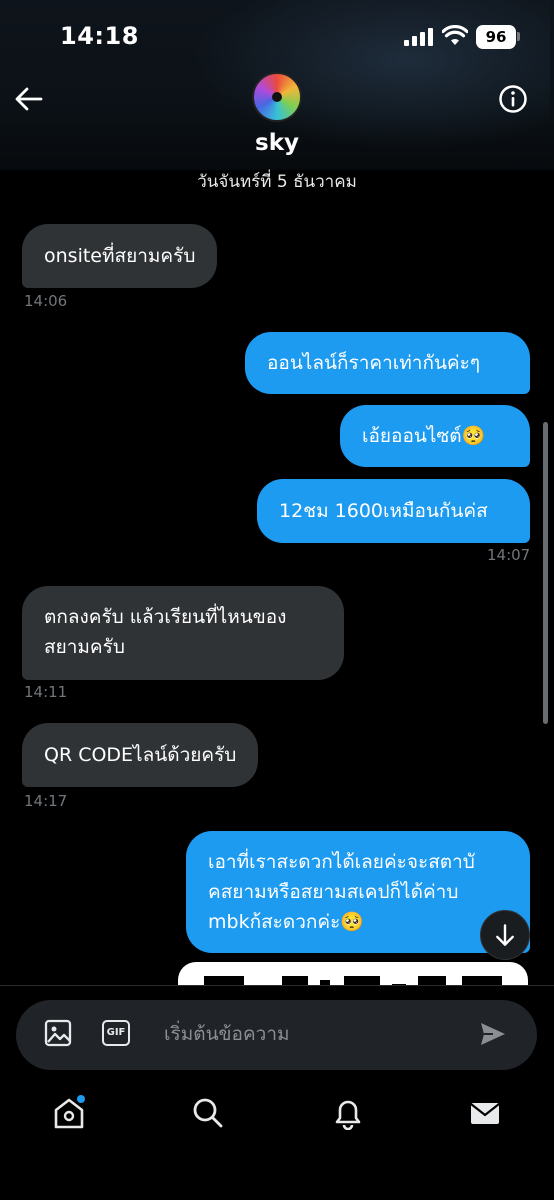 This screenshot has width=554, height=1200. I want to click on message-text: เอ้ยออนไซต์🥺, so click(424, 436).